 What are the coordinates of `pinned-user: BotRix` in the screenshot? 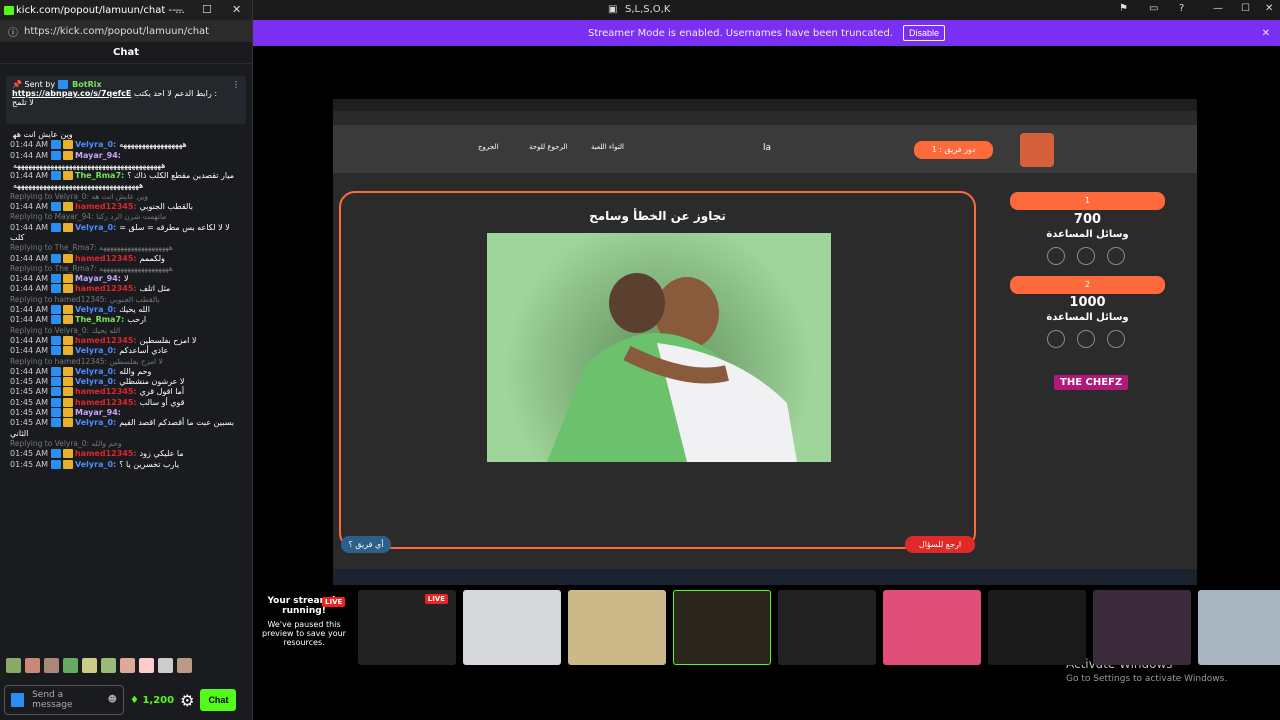 It's located at (86, 84).